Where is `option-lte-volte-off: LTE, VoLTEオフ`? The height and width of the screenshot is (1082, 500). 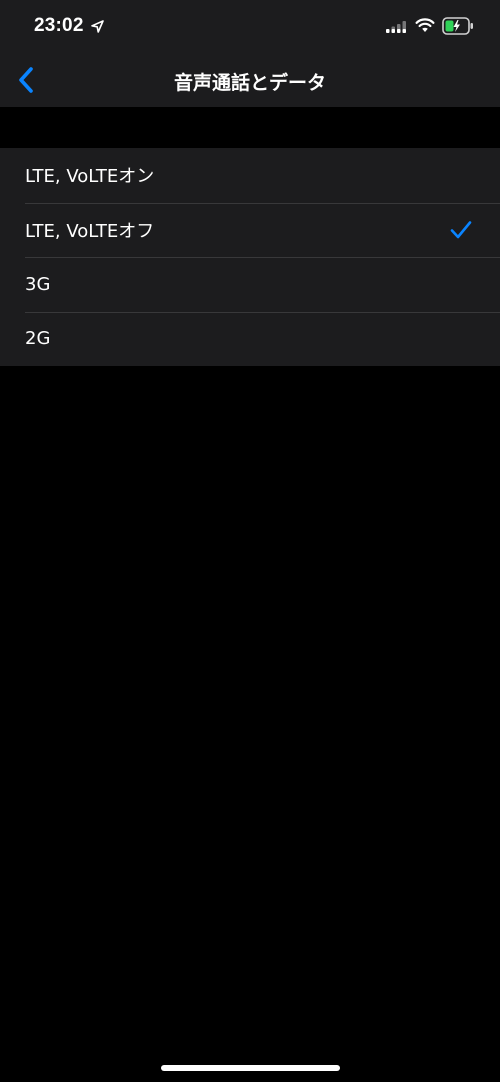
option-lte-volte-off: LTE, VoLTEオフ is located at coordinates (250, 230).